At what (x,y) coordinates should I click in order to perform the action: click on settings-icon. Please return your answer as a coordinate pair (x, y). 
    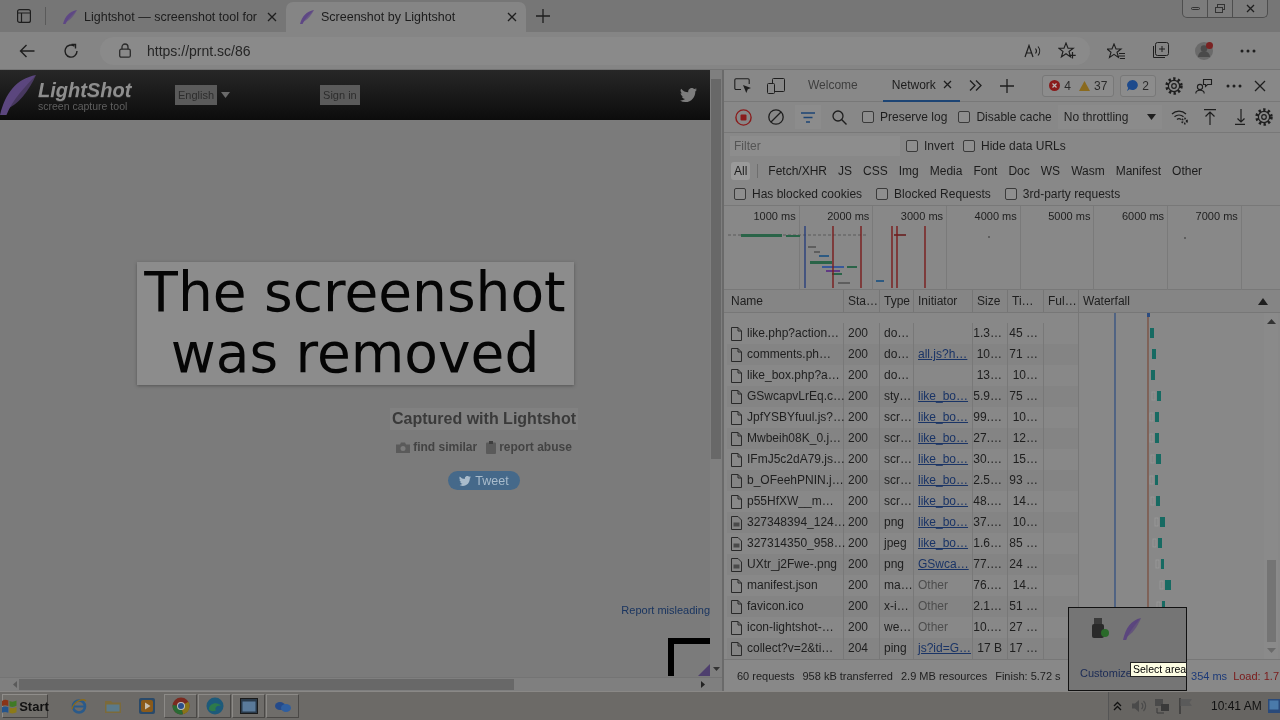
    Looking at the image, I should click on (1174, 85).